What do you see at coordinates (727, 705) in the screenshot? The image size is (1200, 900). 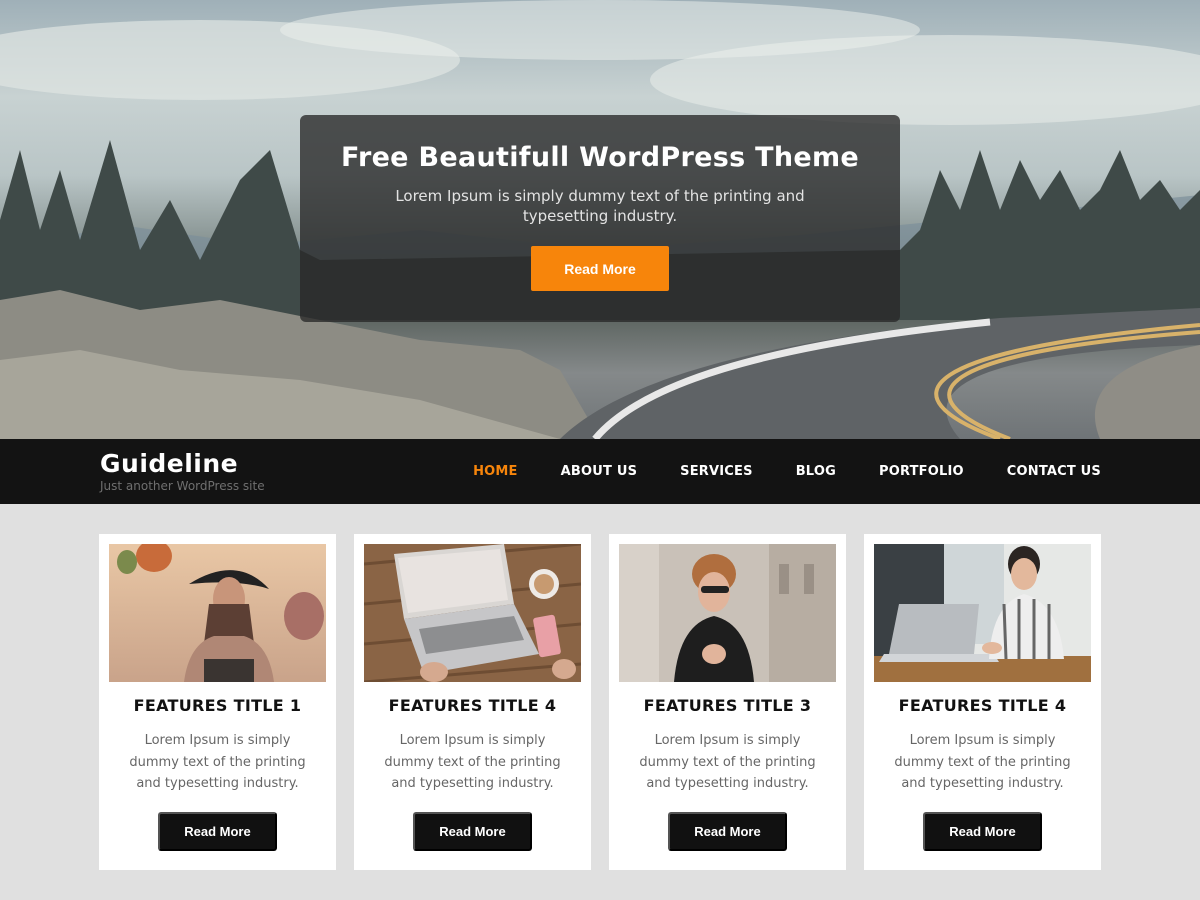 I see `feature-title: FEATURES TITLE 3` at bounding box center [727, 705].